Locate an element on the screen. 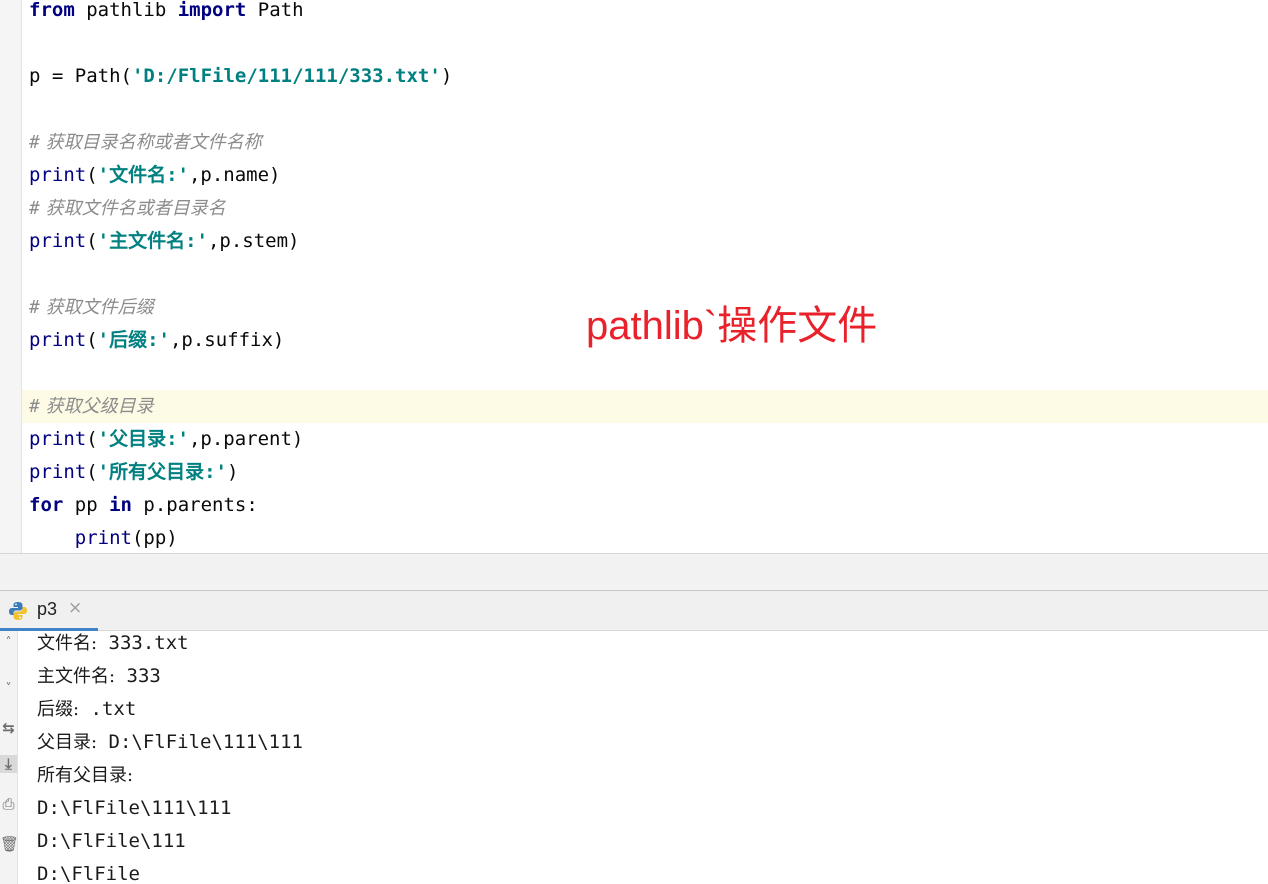 The width and height of the screenshot is (1268, 884). code-line-path: p = Path('D:/FlFile/111/111/333.txt') is located at coordinates (240, 76).